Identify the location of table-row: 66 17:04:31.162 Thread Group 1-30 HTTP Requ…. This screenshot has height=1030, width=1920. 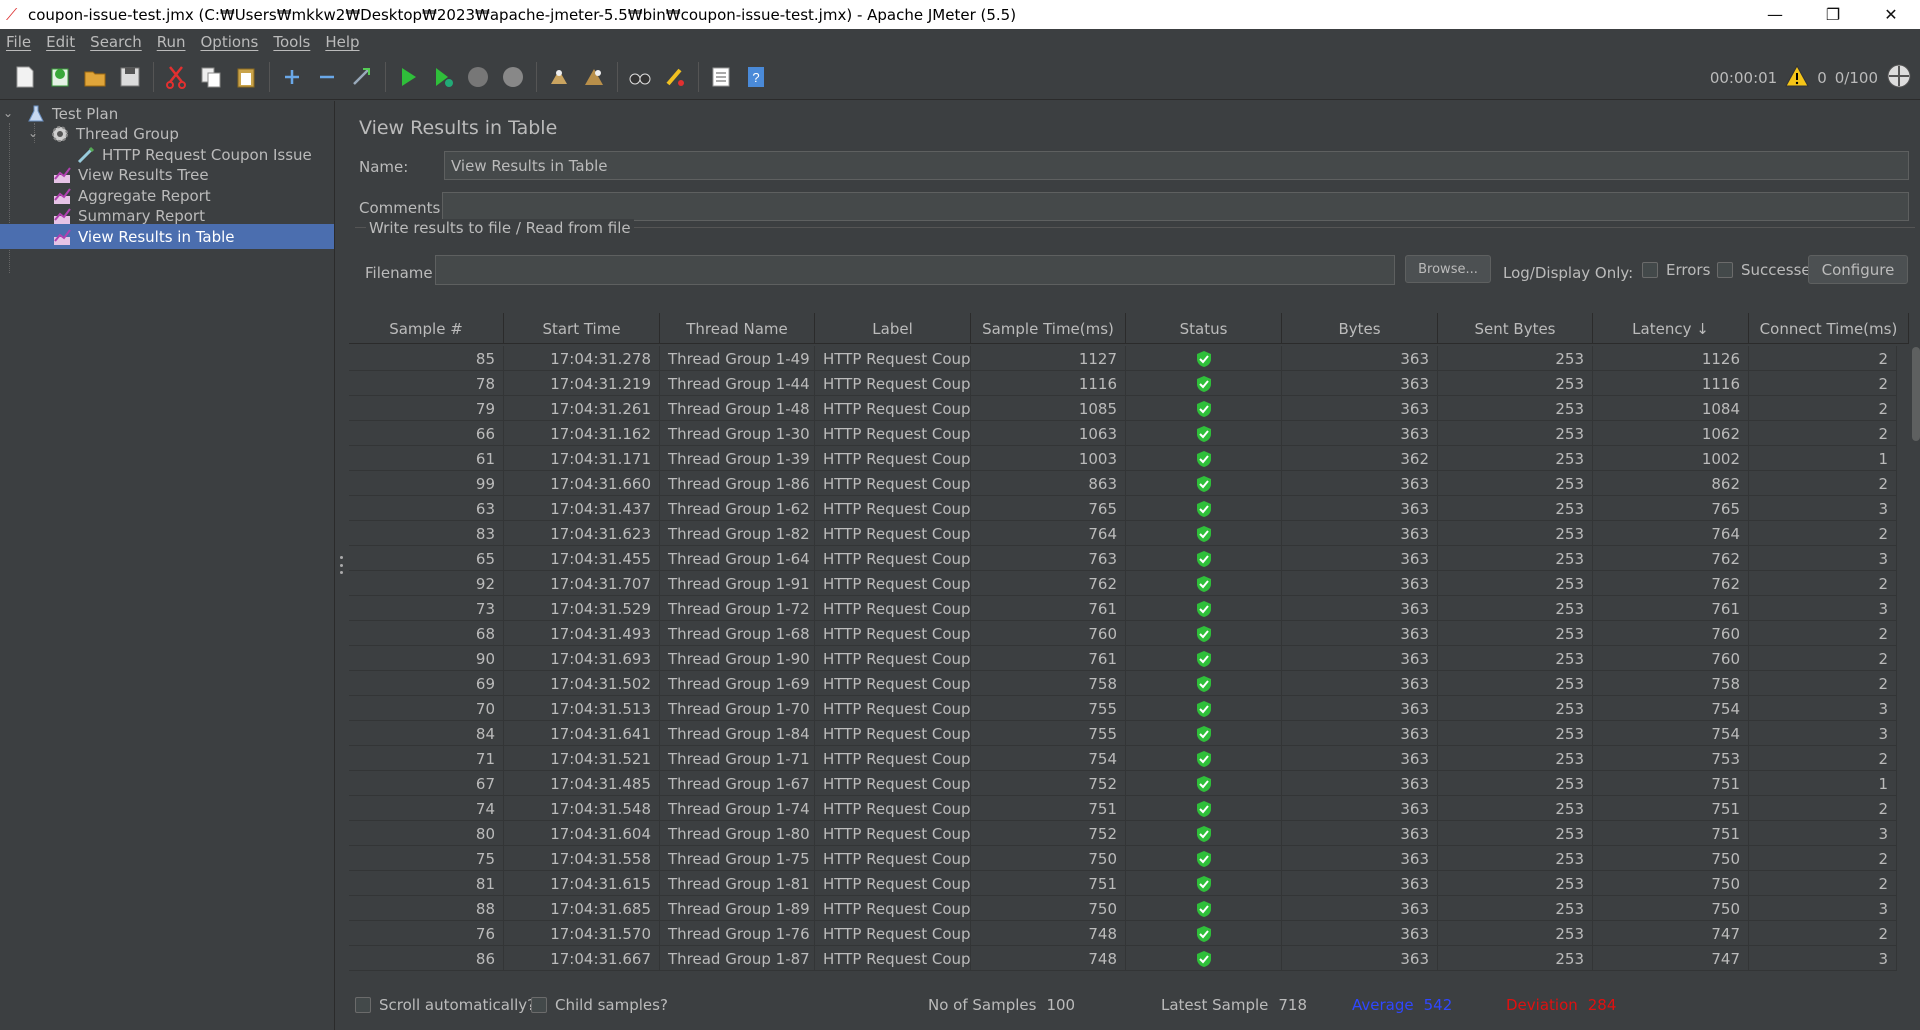
(1123, 433).